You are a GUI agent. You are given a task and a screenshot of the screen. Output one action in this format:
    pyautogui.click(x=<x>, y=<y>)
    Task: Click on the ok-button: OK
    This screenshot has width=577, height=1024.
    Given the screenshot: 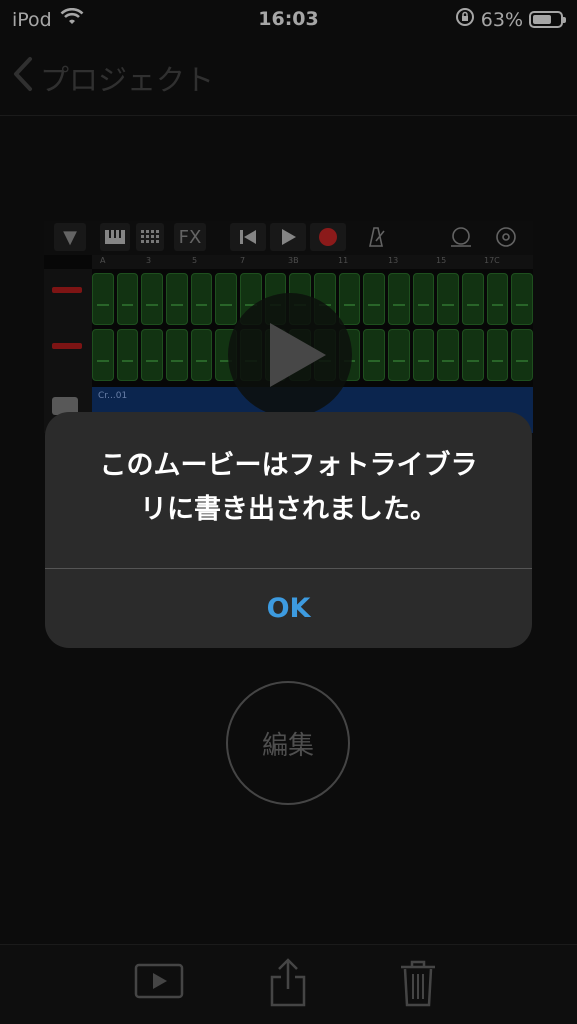 What is the action you would take?
    pyautogui.click(x=288, y=608)
    